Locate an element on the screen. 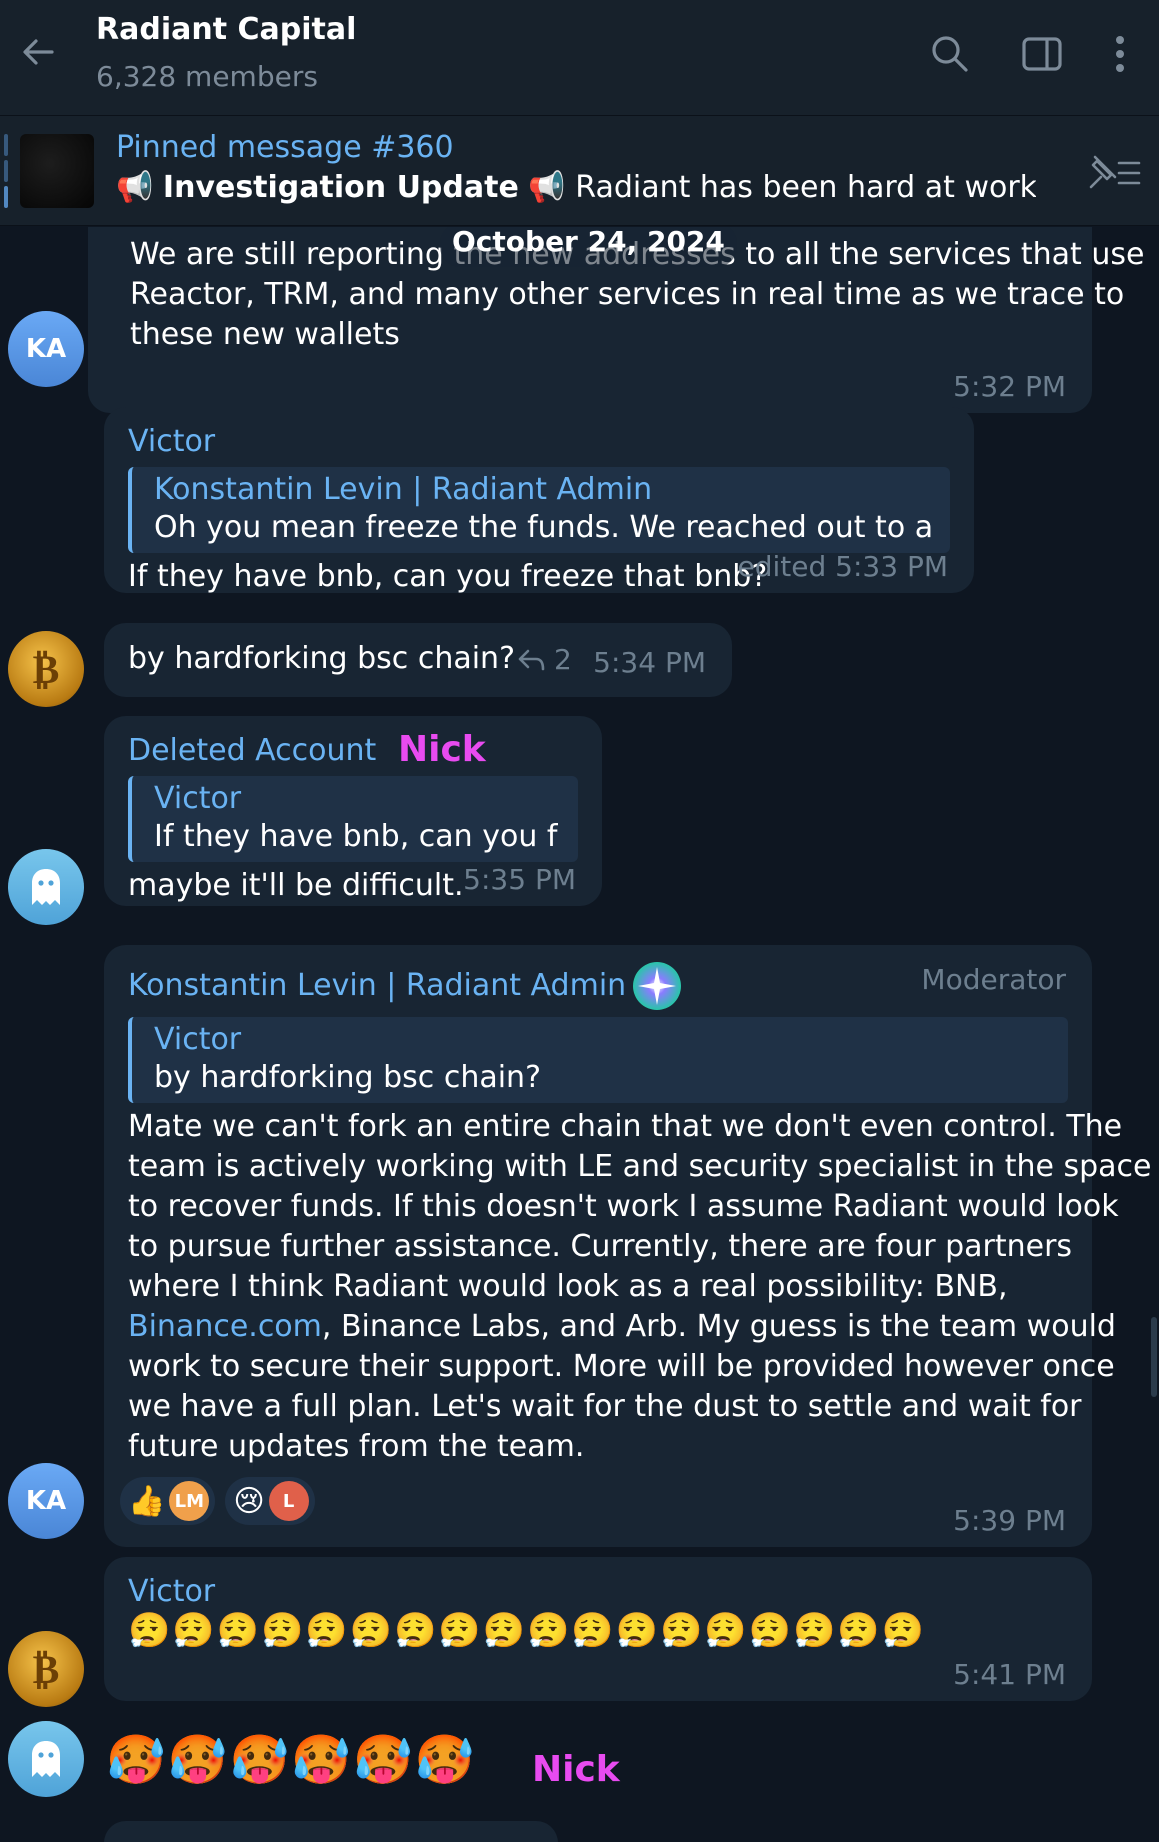  search-button is located at coordinates (950, 54).